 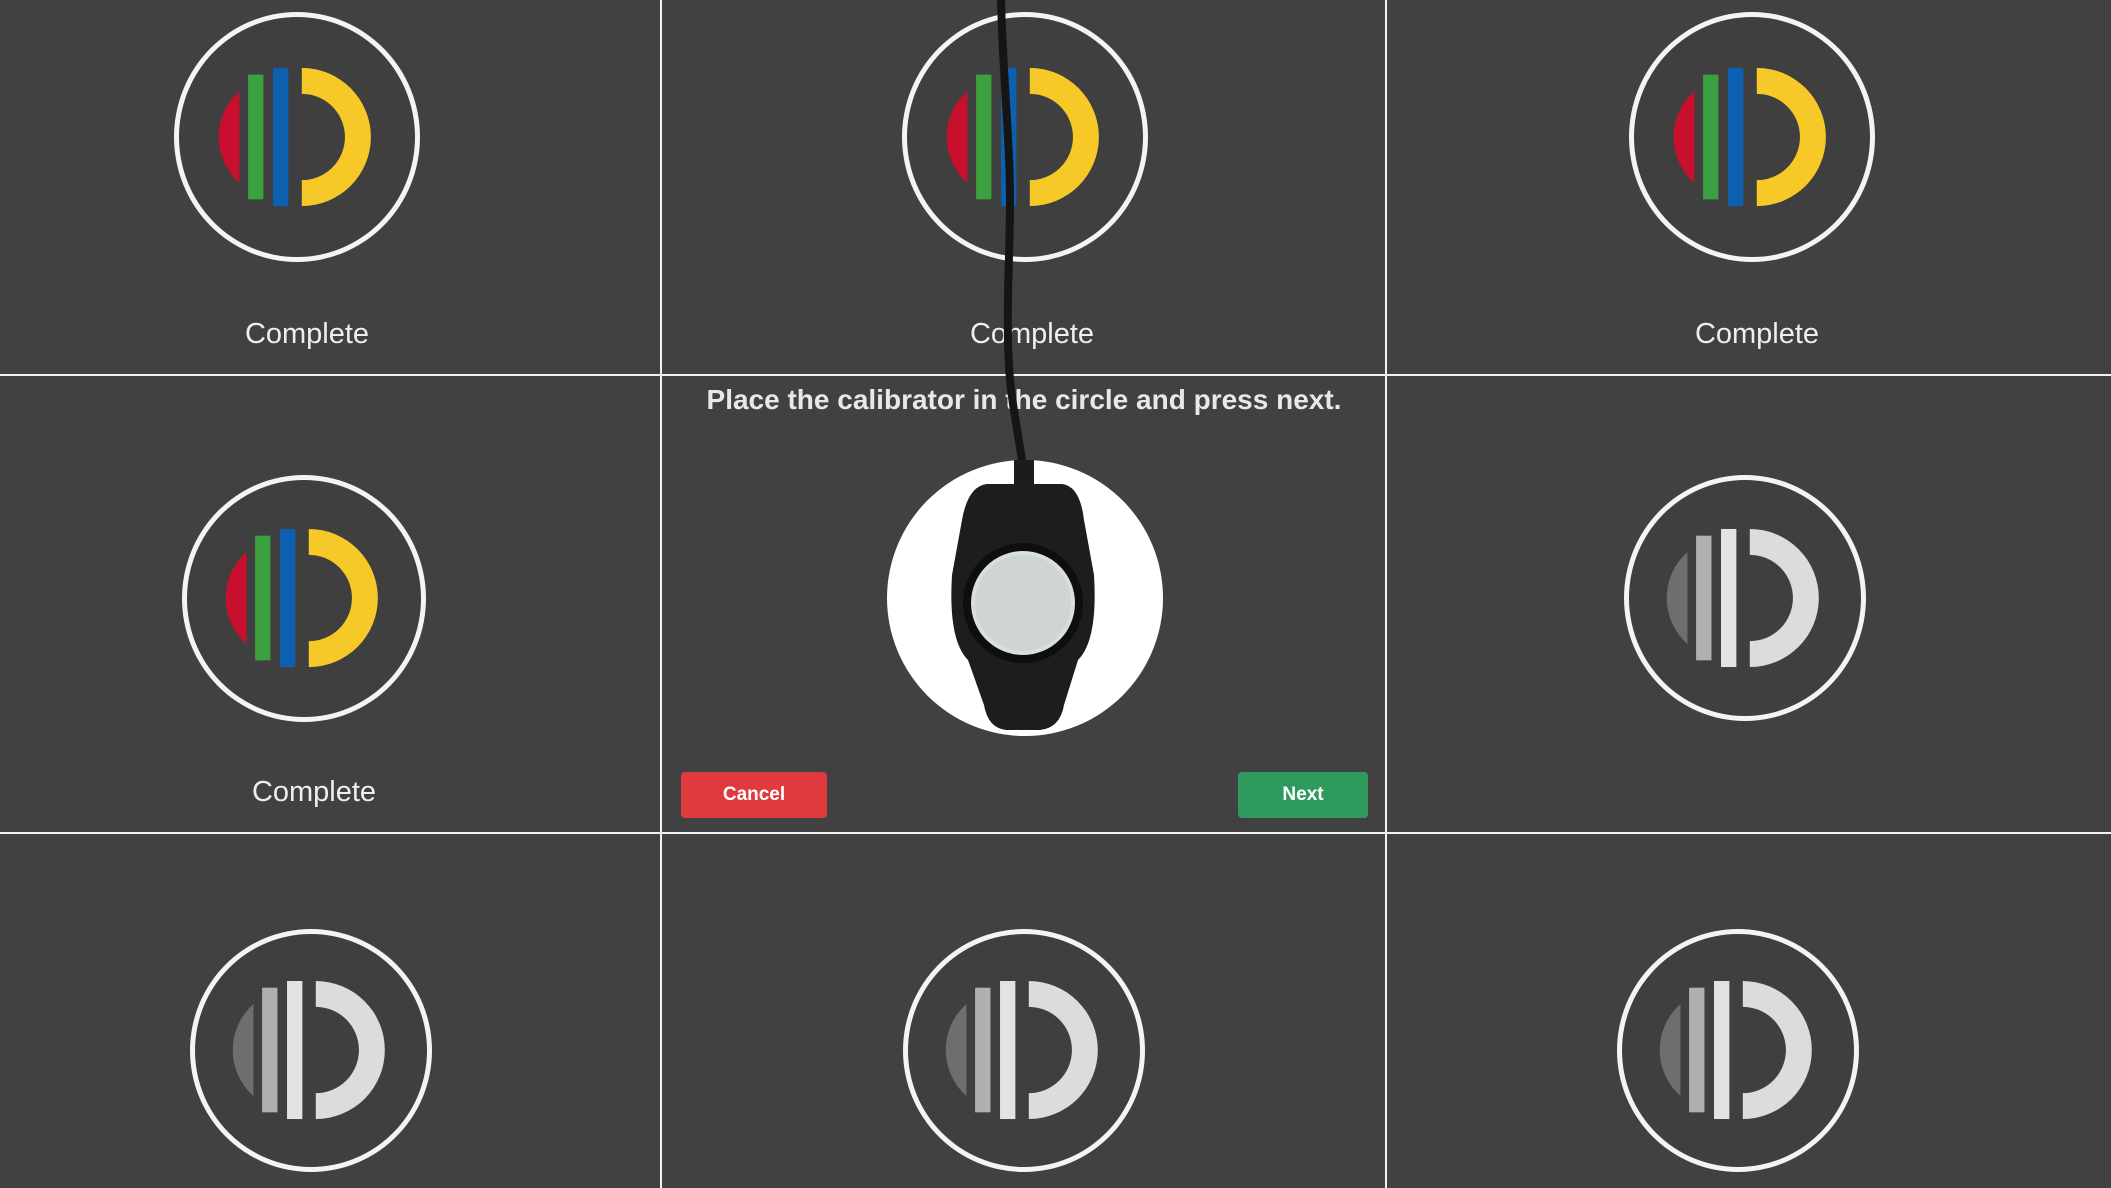 I want to click on target-bottom-left, so click(x=311, y=1050).